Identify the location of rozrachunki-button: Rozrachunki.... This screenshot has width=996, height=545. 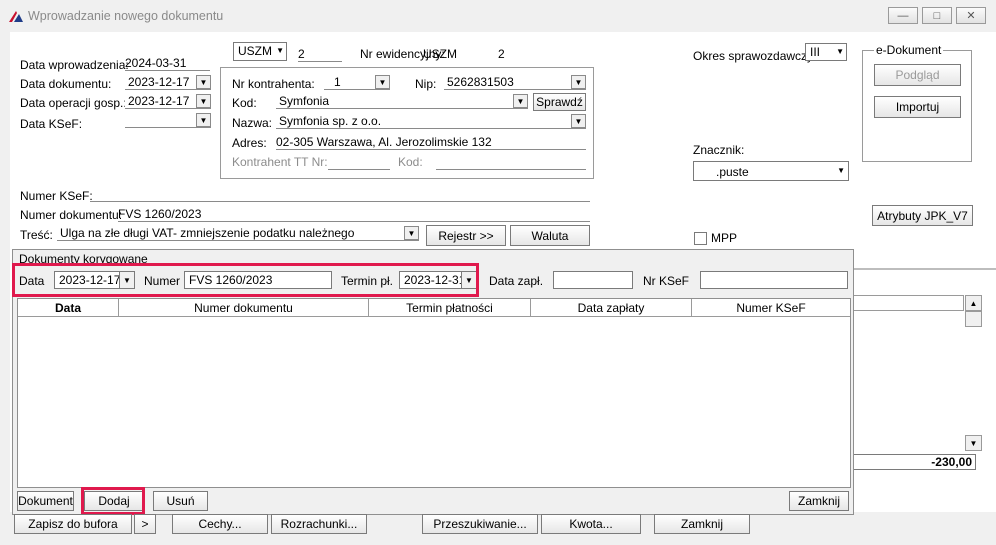
(319, 524).